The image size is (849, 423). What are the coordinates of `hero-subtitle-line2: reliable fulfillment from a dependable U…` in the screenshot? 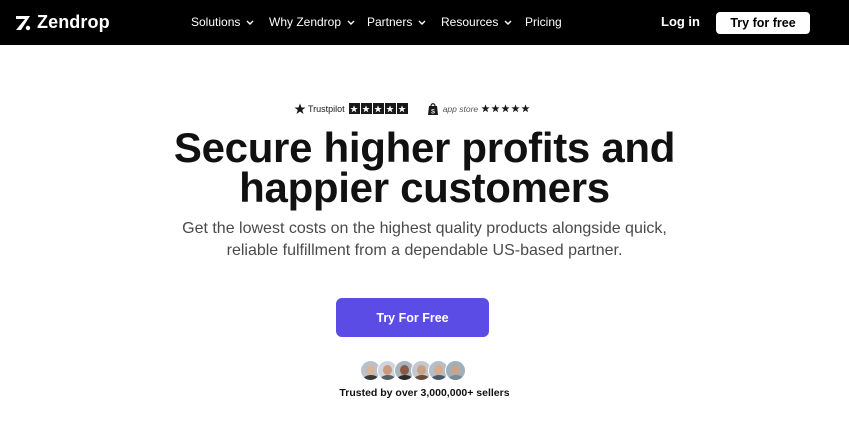 It's located at (424, 250).